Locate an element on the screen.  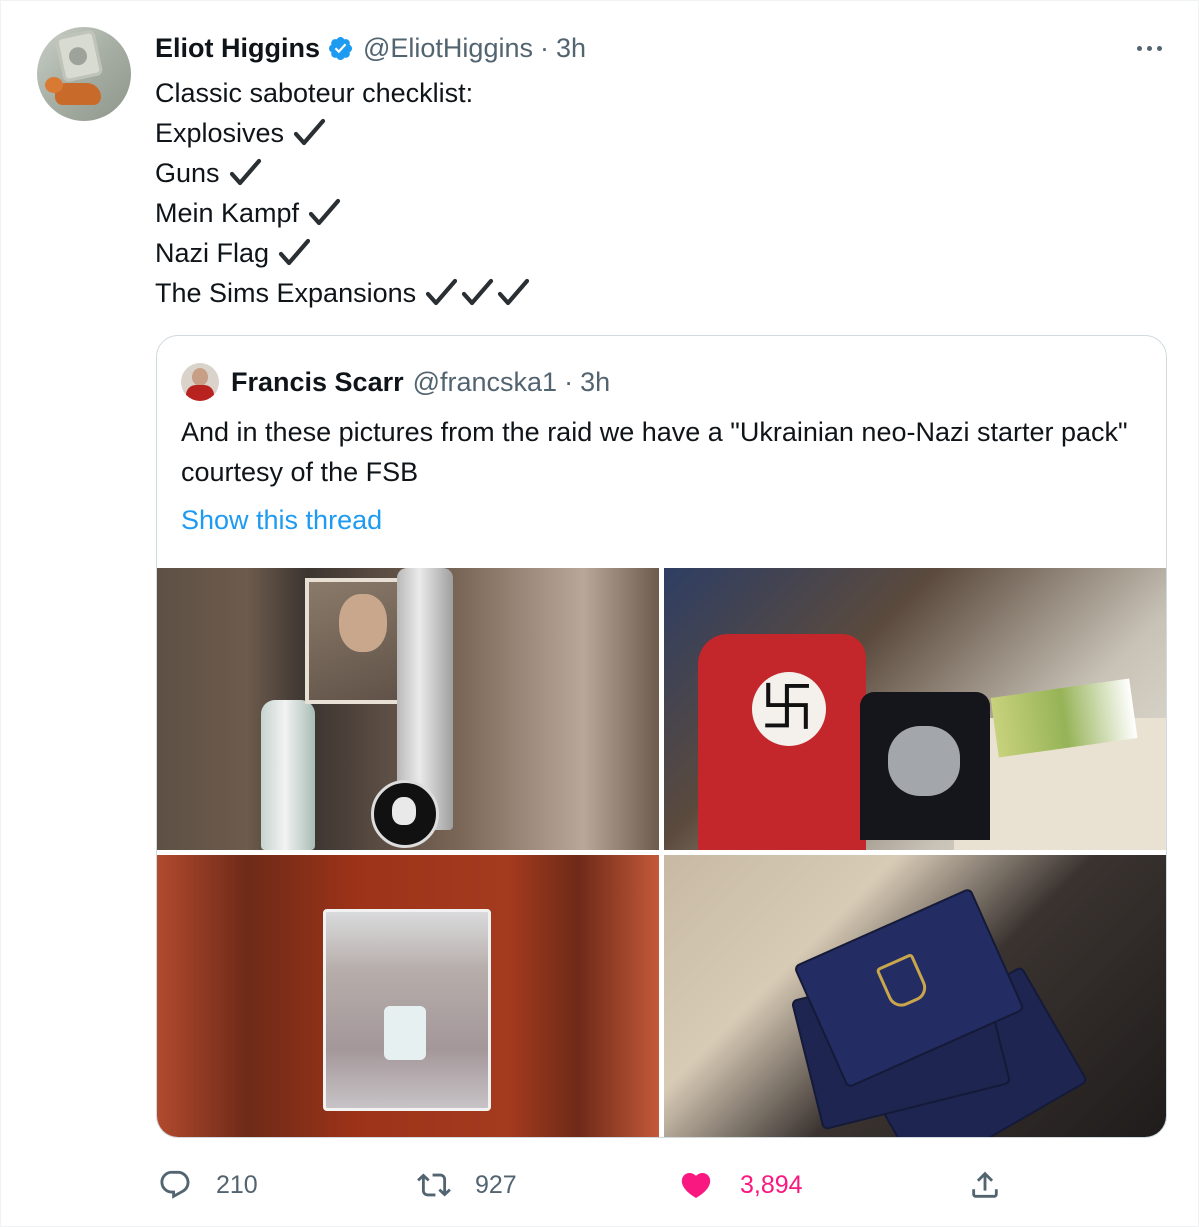
tweet-line: Mein Kampf is located at coordinates (343, 213).